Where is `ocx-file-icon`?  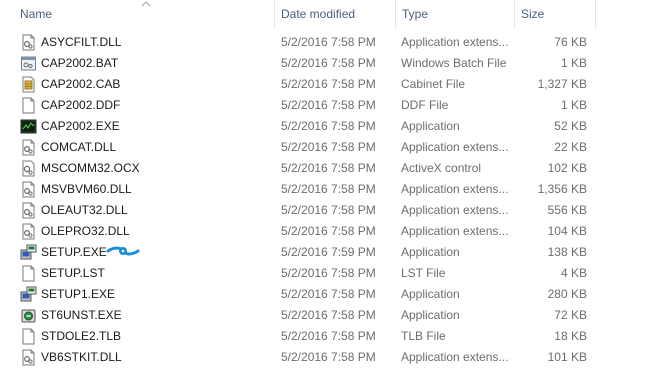 ocx-file-icon is located at coordinates (28, 168).